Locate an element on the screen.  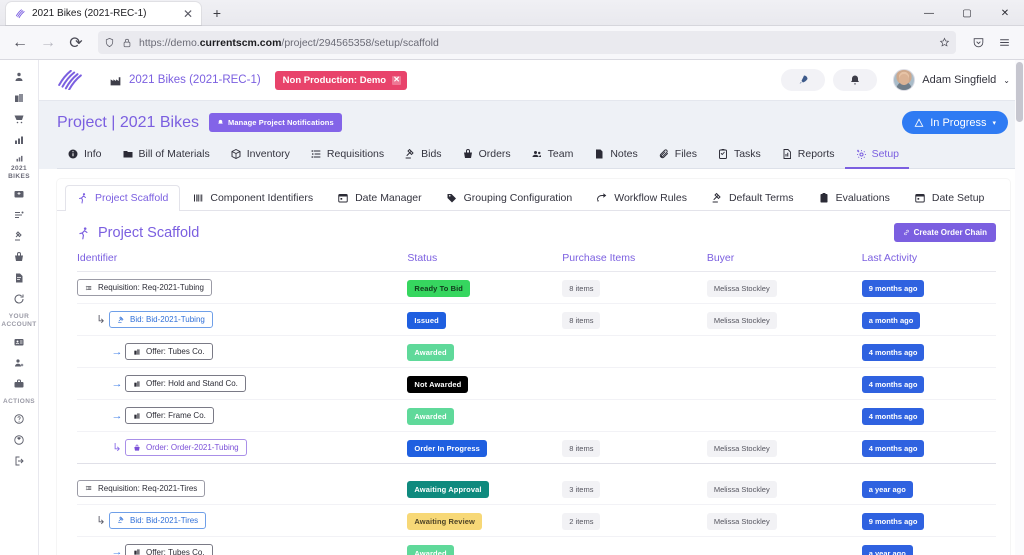
back-button: ← is located at coordinates (20, 43).